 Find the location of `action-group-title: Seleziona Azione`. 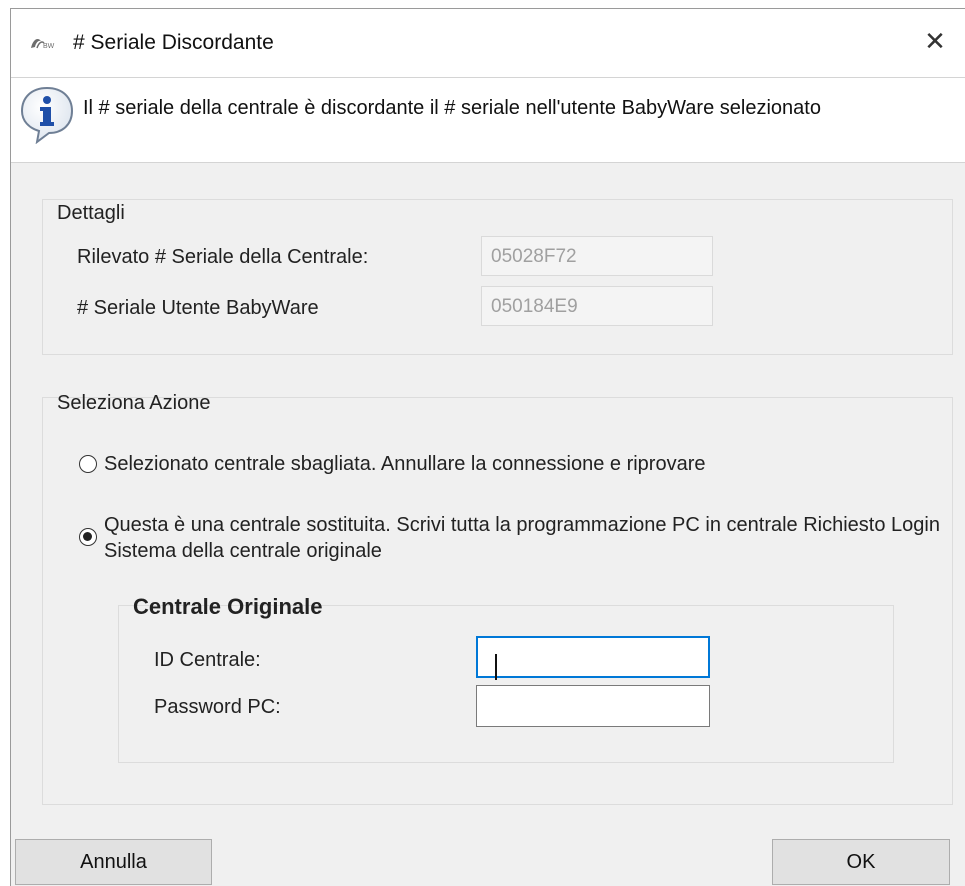

action-group-title: Seleziona Azione is located at coordinates (134, 403).